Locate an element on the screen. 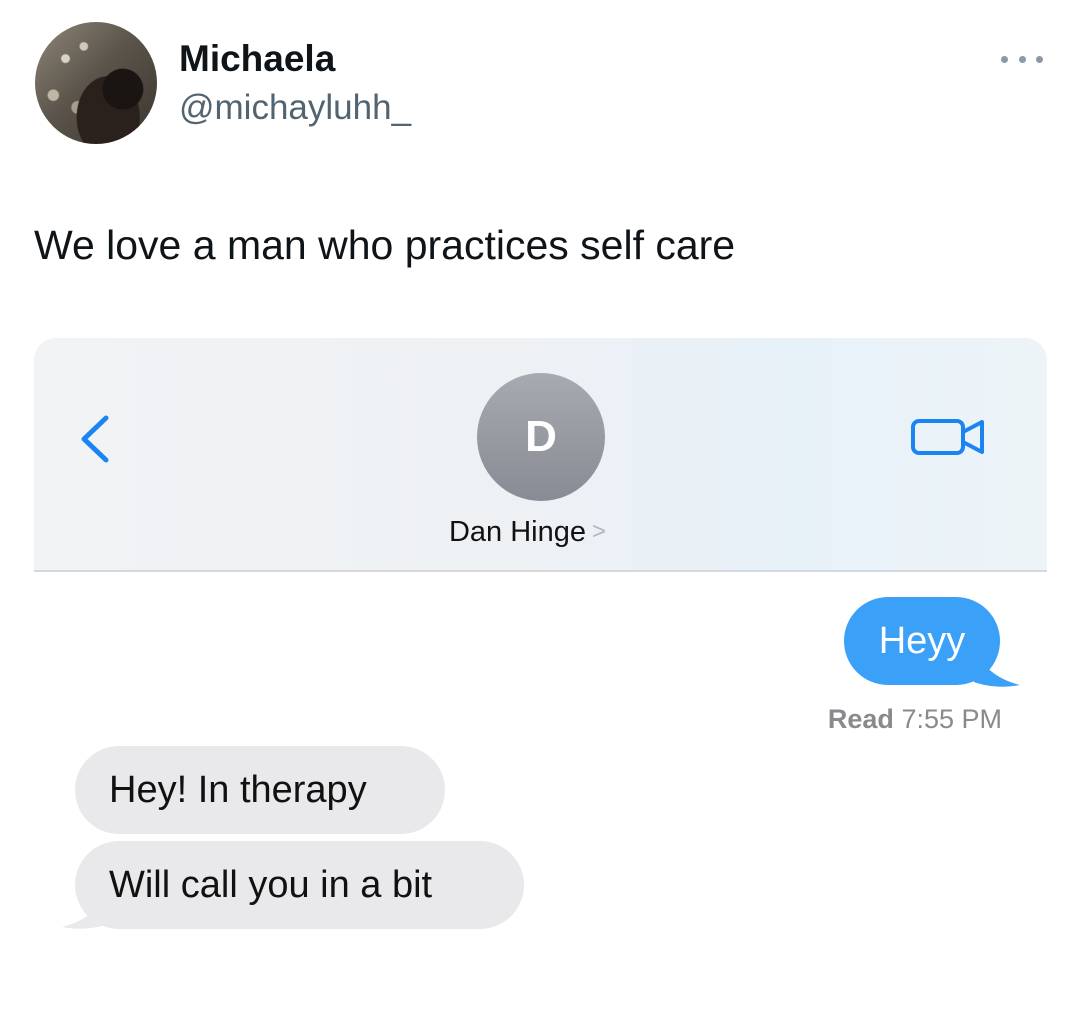 The image size is (1080, 1031). back-chevron-icon is located at coordinates (96, 439).